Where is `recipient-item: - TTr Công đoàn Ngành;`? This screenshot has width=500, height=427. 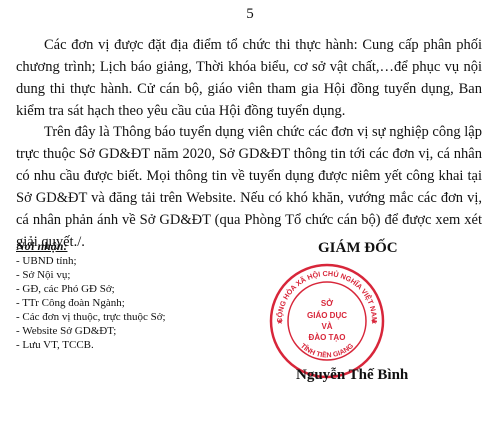 recipient-item: - TTr Công đoàn Ngành; is located at coordinates (70, 303).